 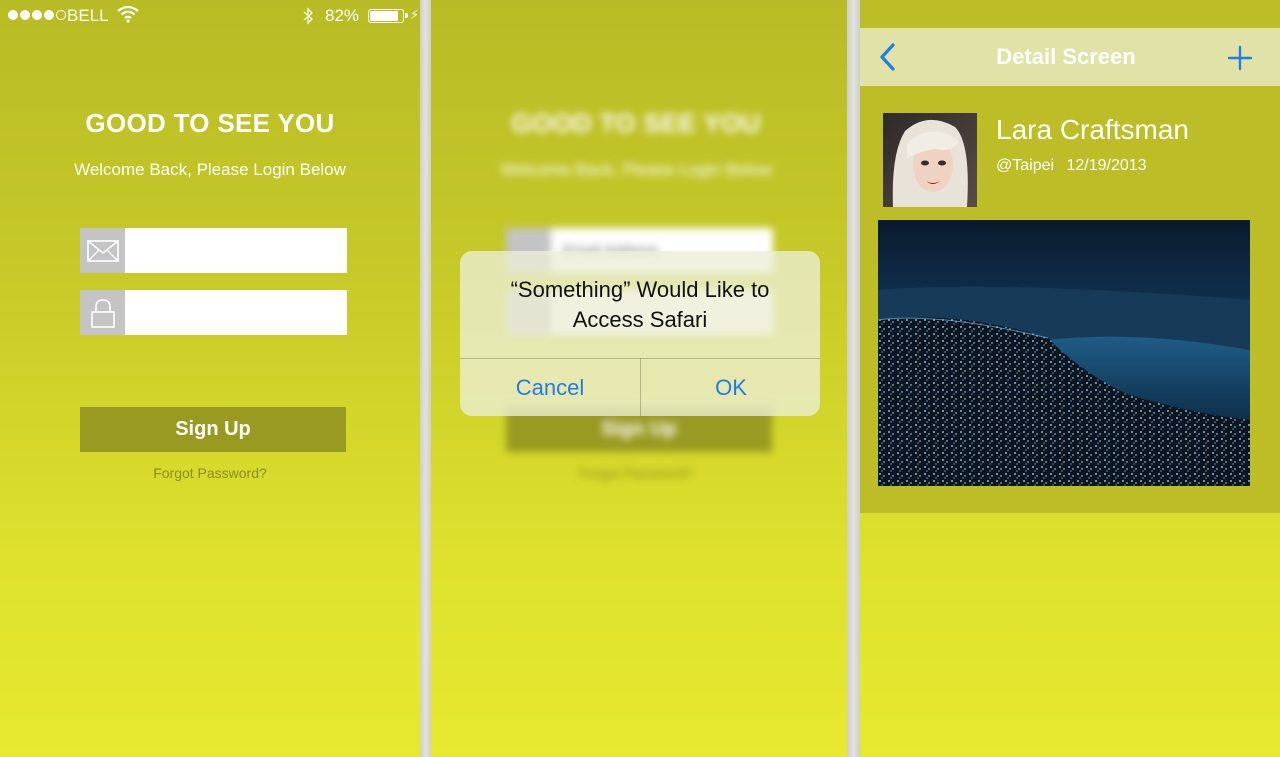 What do you see at coordinates (102, 312) in the screenshot?
I see `lock-icon` at bounding box center [102, 312].